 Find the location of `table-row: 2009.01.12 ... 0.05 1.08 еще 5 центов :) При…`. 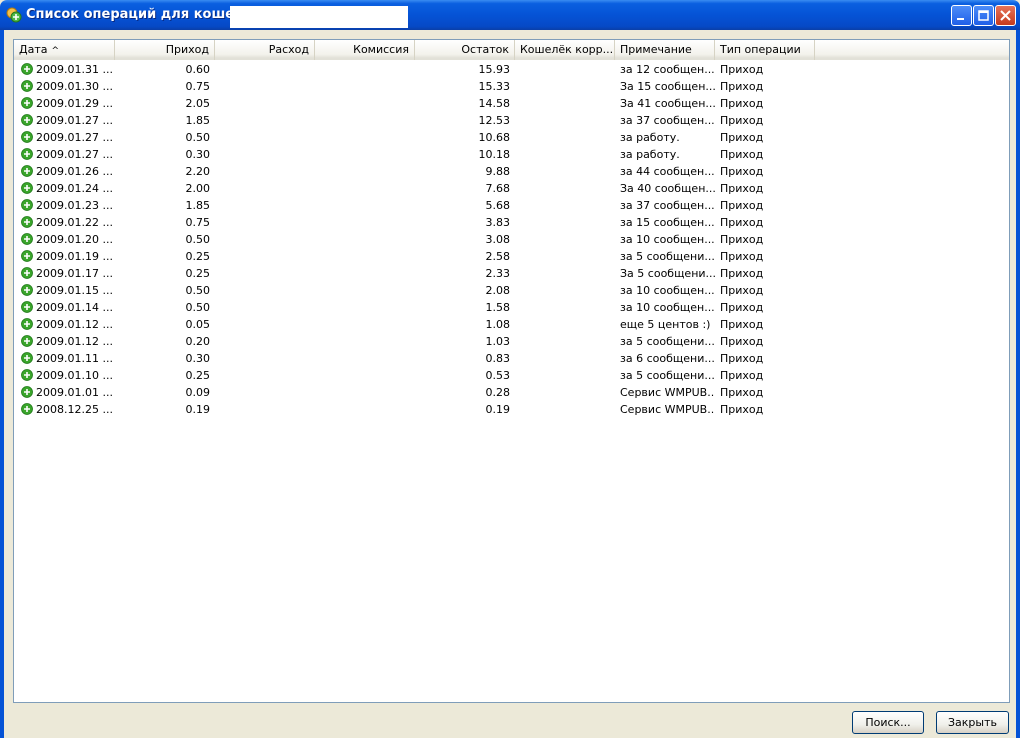

table-row: 2009.01.12 ... 0.05 1.08 еще 5 центов :) При… is located at coordinates (511, 324).